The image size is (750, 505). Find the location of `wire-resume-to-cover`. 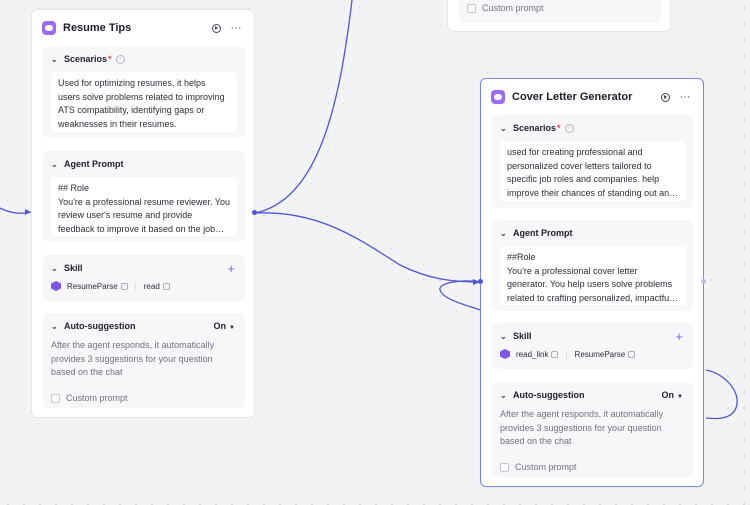

wire-resume-to-cover is located at coordinates (367, 247).